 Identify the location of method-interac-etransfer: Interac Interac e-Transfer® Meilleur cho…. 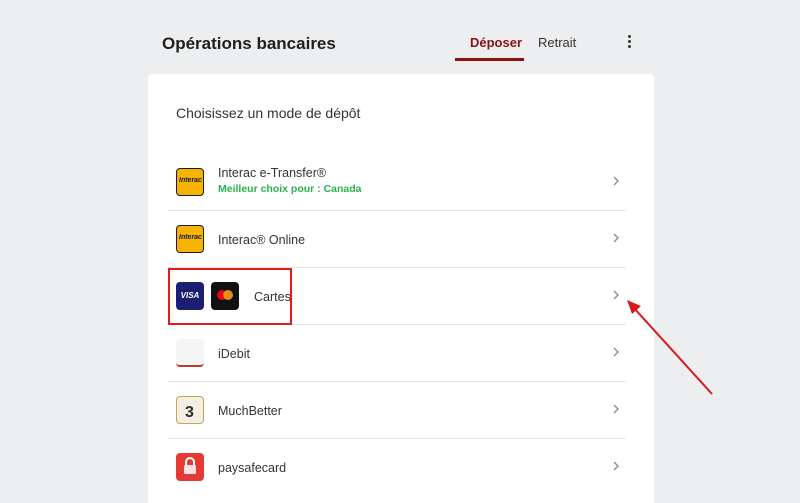
(397, 182).